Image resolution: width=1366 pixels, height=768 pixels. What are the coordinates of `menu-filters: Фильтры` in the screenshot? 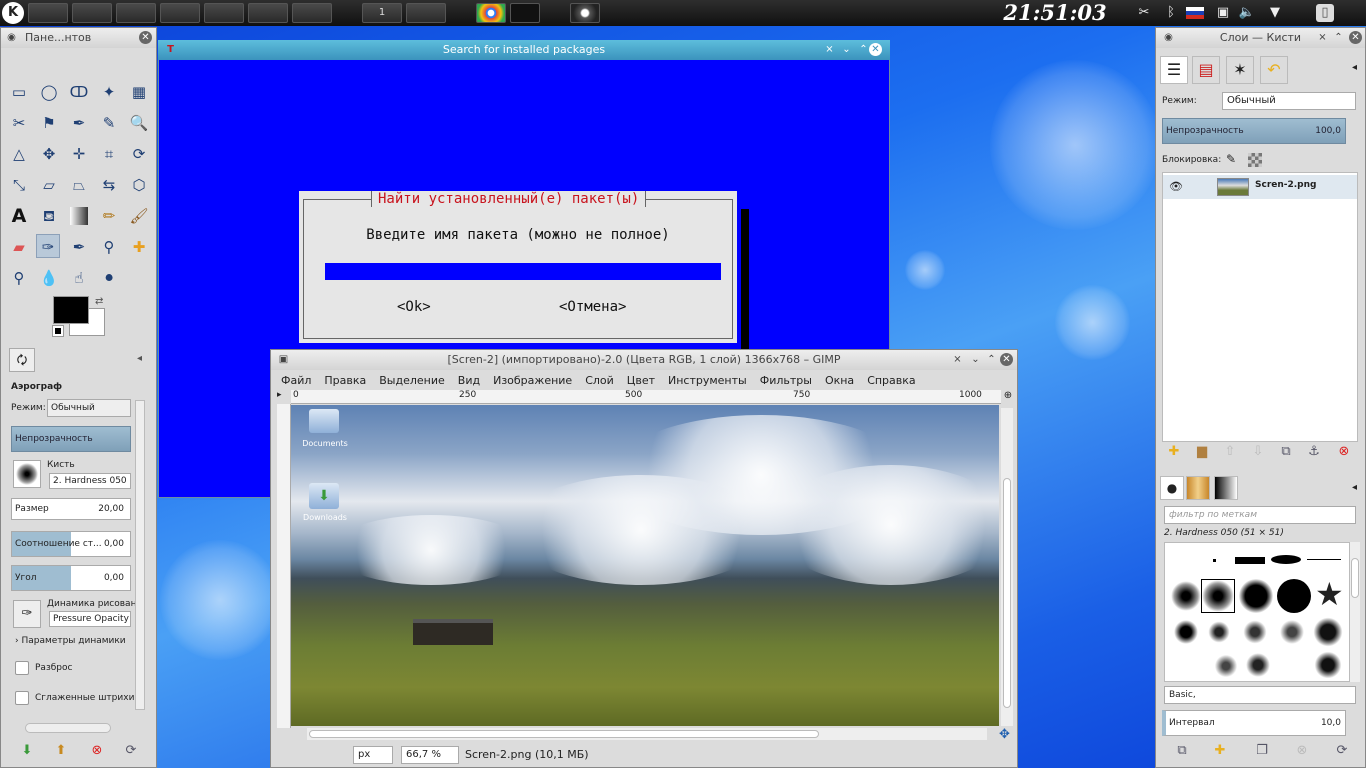 It's located at (786, 380).